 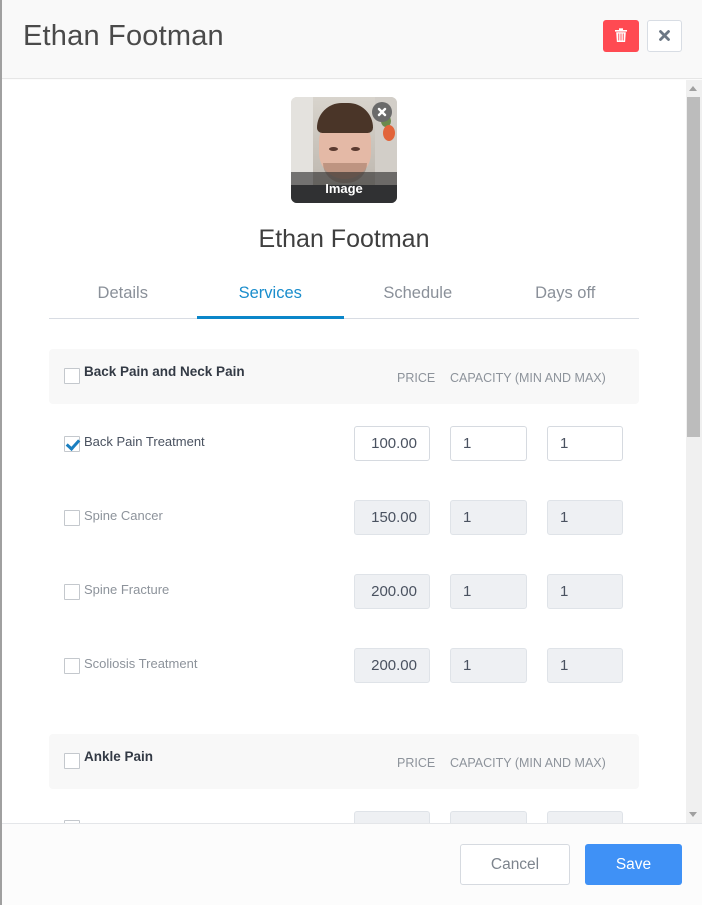 What do you see at coordinates (144, 441) in the screenshot?
I see `service-name: Back Pain Treatment` at bounding box center [144, 441].